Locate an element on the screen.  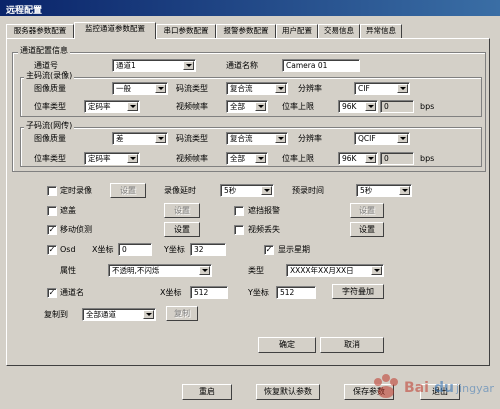
sub-rate-type-select: 定码率 is located at coordinates (112, 158).